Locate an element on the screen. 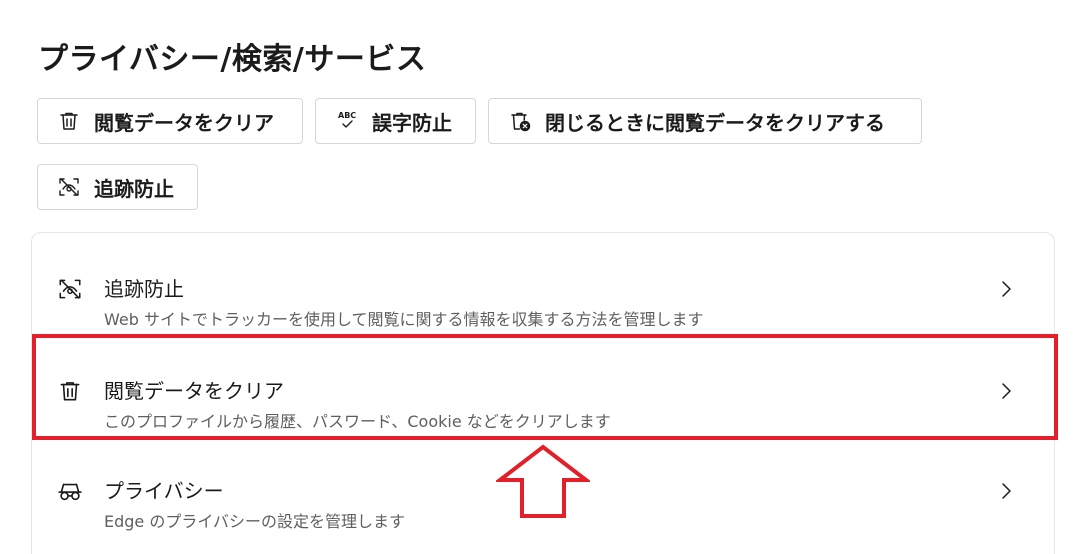  typo-protection-label: 誤字防止 is located at coordinates (412, 122).